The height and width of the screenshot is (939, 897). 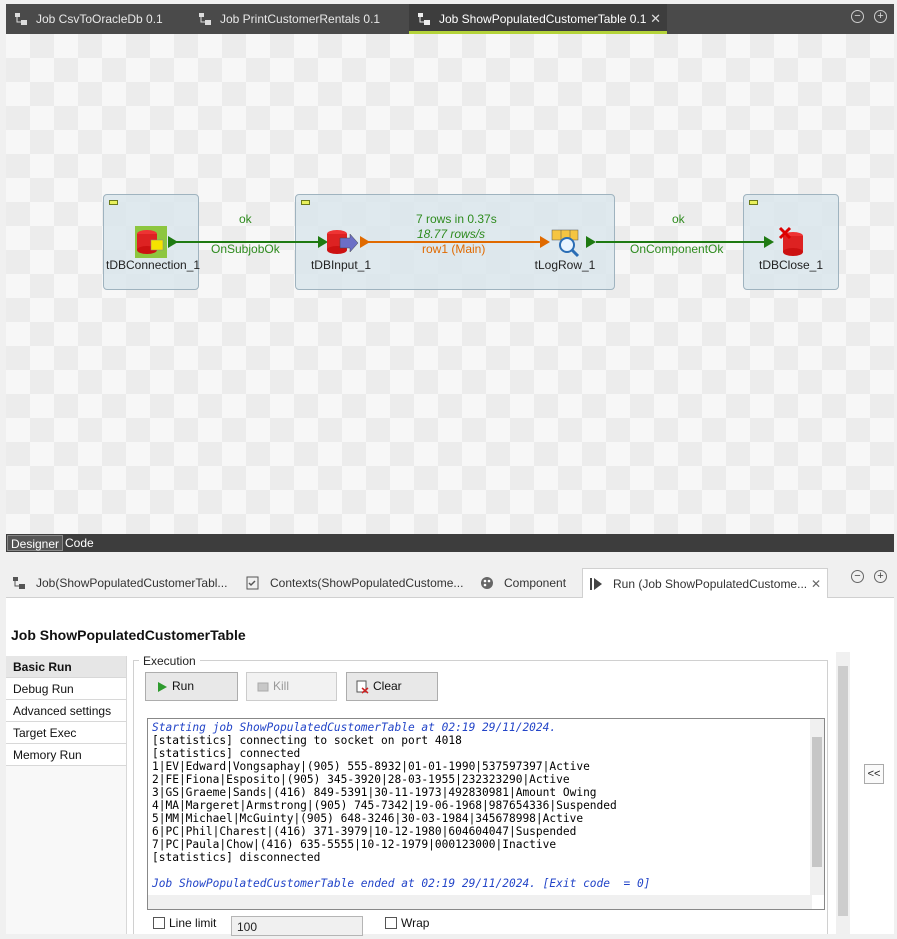 I want to click on component-icon, so click(x=487, y=583).